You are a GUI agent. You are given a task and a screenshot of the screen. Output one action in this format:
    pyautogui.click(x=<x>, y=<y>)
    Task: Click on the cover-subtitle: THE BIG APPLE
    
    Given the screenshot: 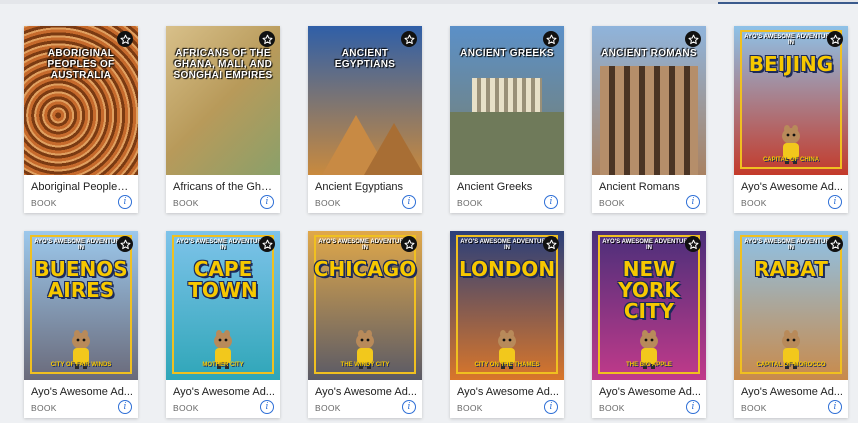 What is the action you would take?
    pyautogui.click(x=649, y=365)
    